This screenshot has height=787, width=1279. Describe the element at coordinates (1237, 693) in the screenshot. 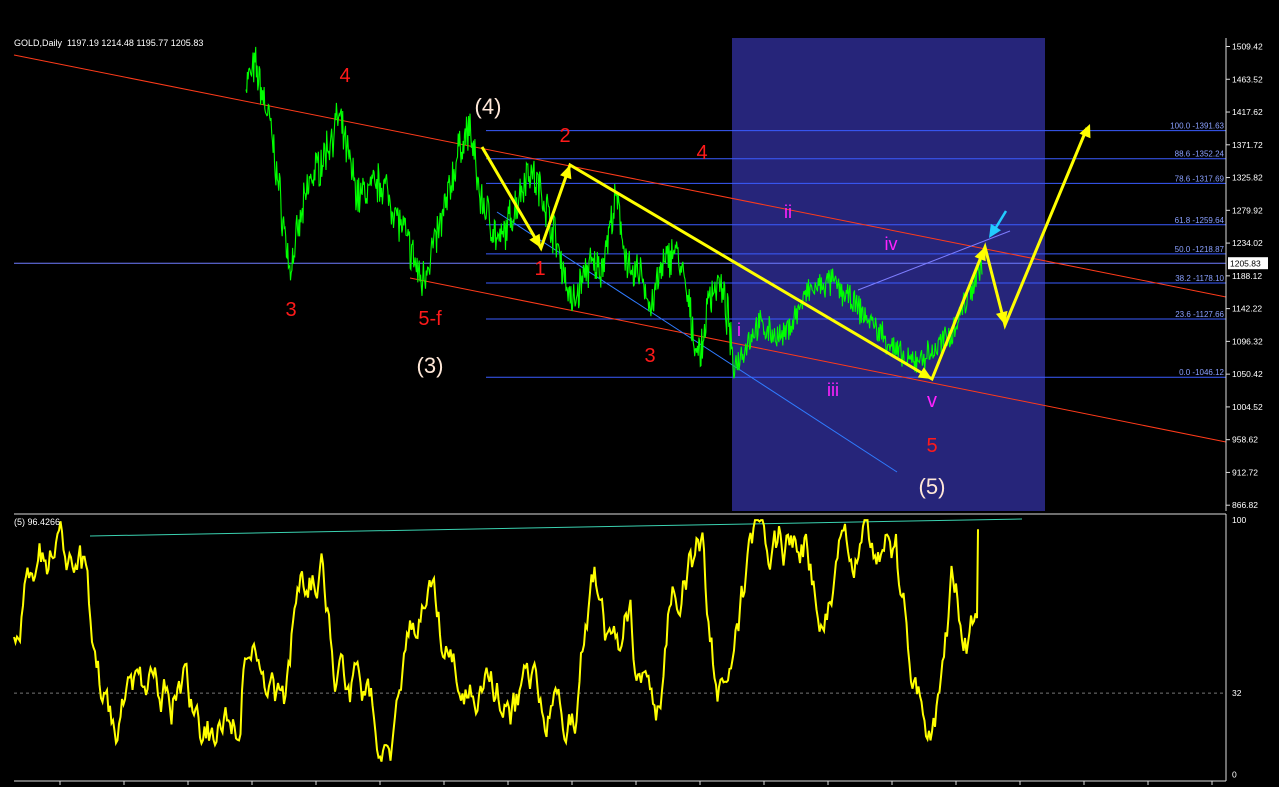

I see `oscillator-axis-label: 32` at that location.